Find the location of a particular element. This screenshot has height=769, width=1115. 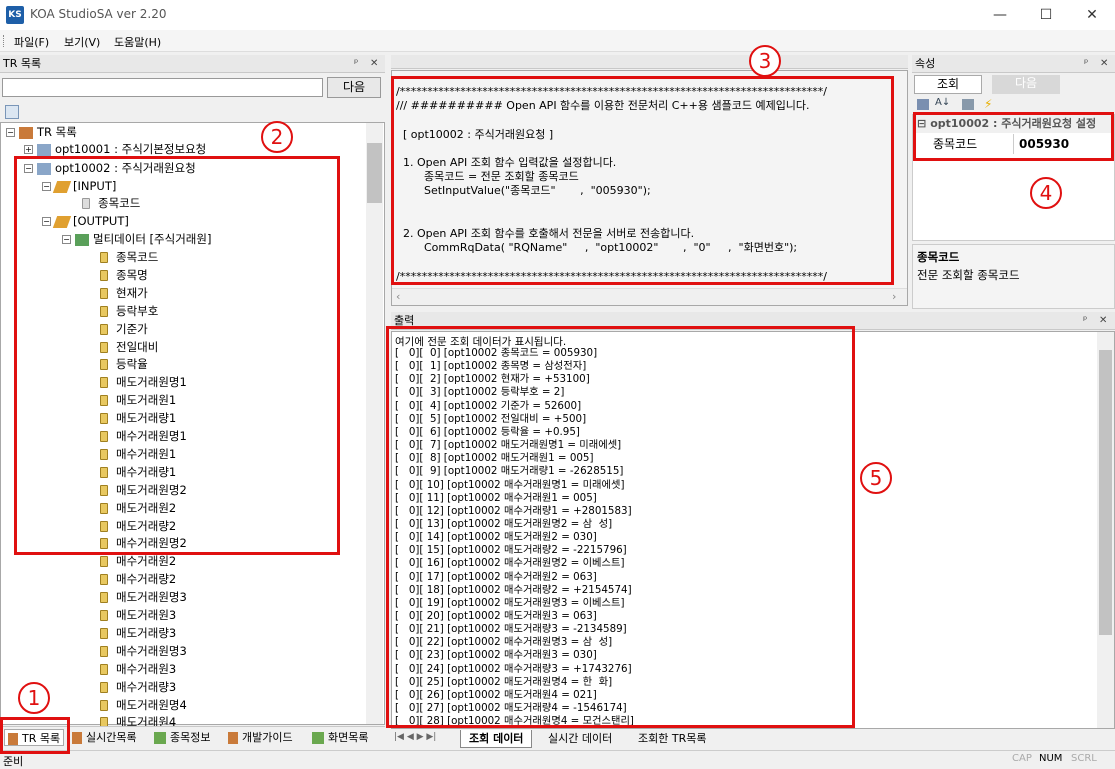

tree-field-item: 매수거래원3 is located at coordinates (138, 669).